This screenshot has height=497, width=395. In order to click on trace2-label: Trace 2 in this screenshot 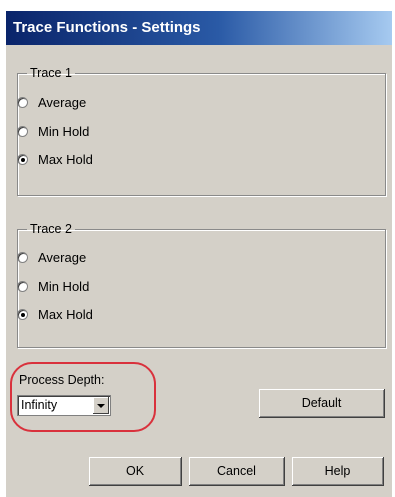, I will do `click(51, 229)`.